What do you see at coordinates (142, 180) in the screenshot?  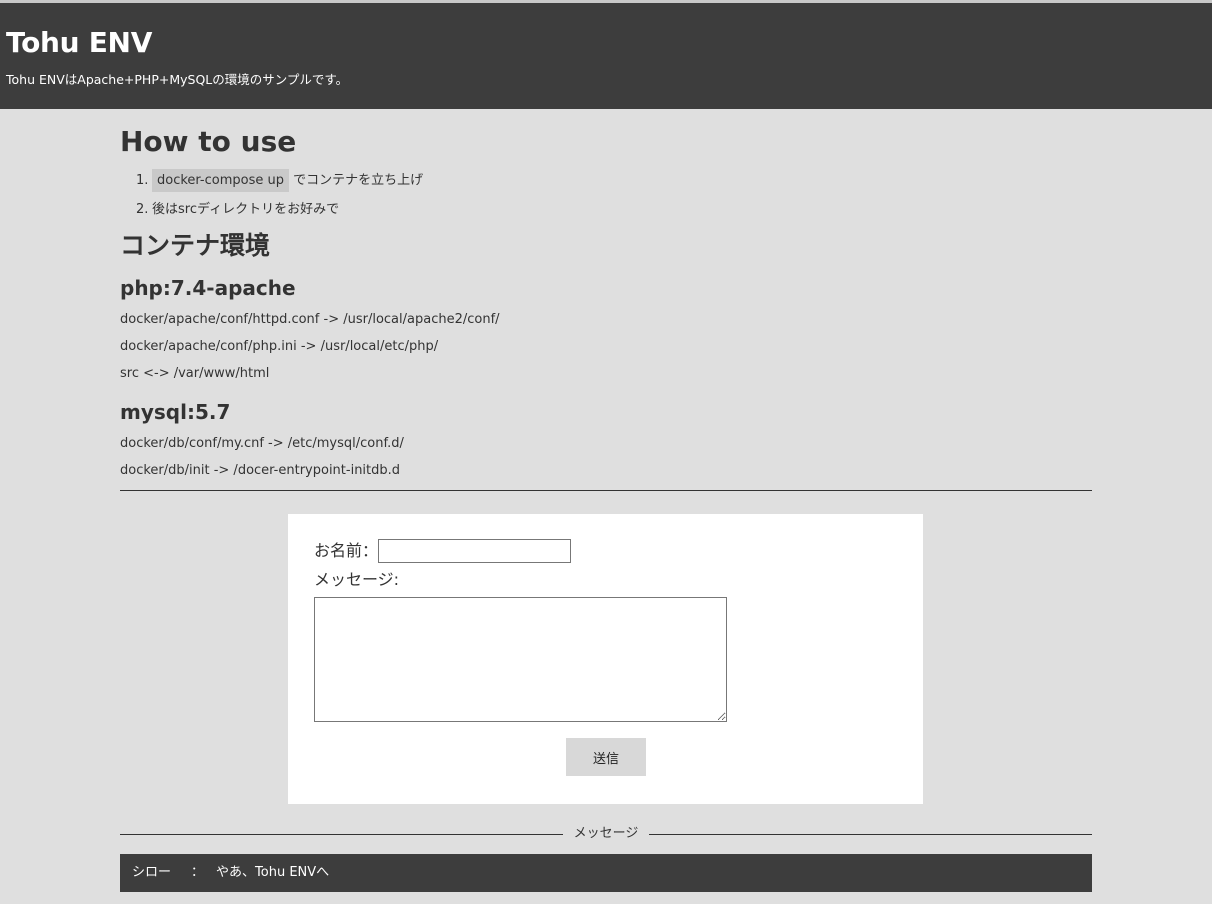 I see `step-number: 1.` at bounding box center [142, 180].